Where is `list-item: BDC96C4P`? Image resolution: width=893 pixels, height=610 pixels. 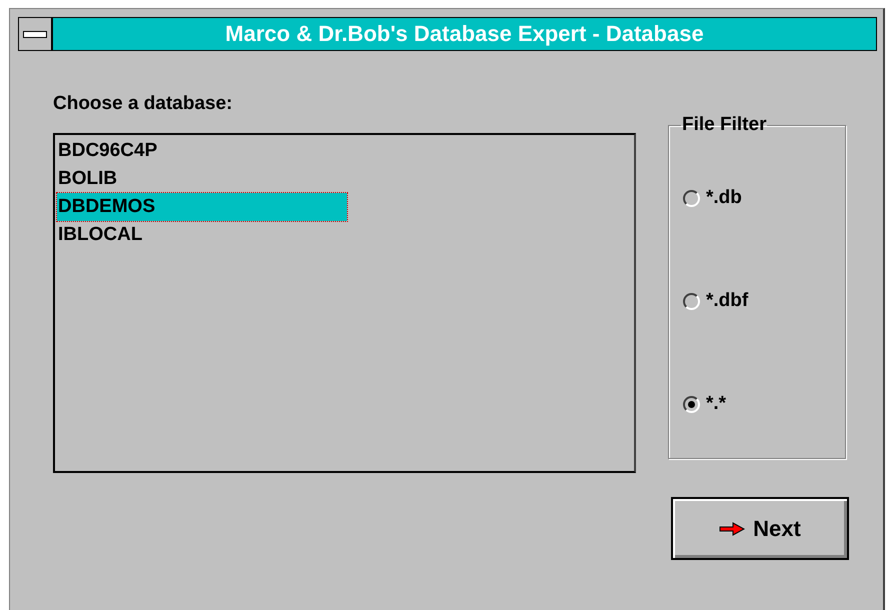
list-item: BDC96C4P is located at coordinates (202, 151).